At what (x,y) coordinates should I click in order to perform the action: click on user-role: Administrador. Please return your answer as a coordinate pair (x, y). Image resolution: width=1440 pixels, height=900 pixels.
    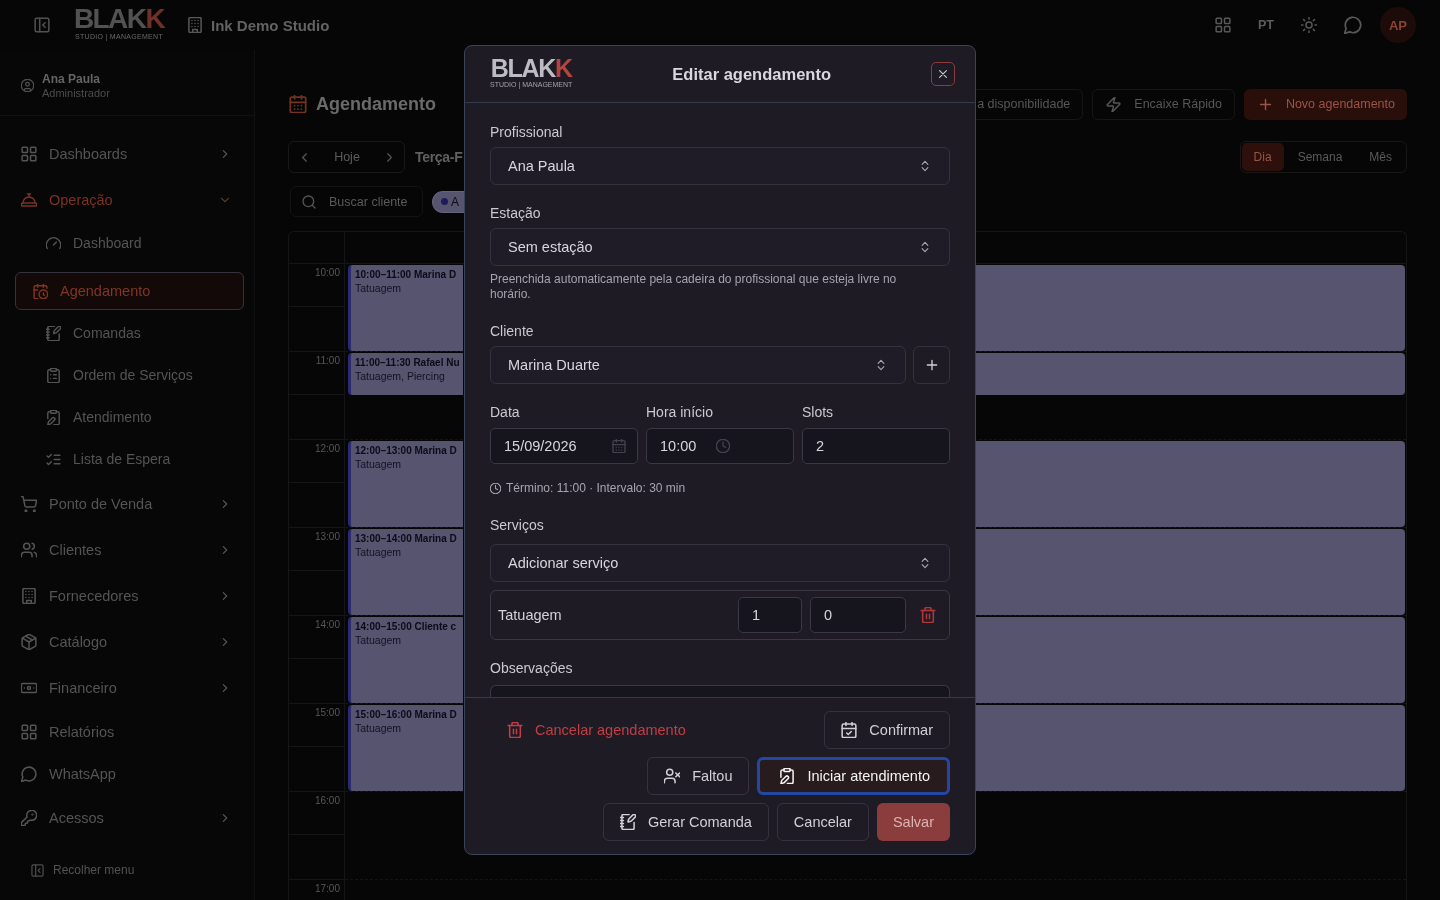
    Looking at the image, I should click on (76, 92).